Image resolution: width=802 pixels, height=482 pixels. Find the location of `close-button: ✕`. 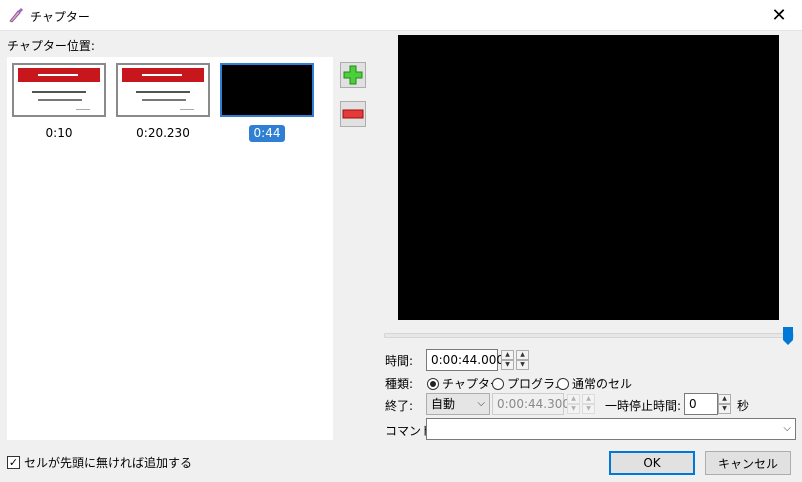

close-button: ✕ is located at coordinates (779, 15).